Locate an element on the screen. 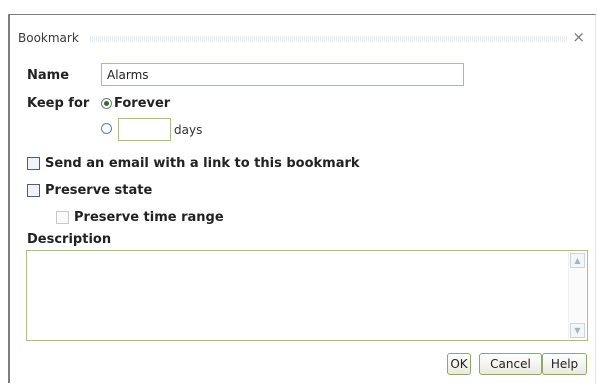 This screenshot has height=385, width=598. help-button: Help is located at coordinates (564, 364).